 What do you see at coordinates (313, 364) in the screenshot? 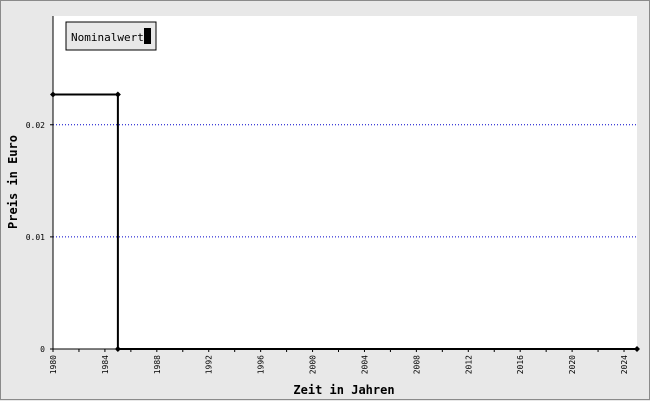
I see `x-tick-label: 2000` at bounding box center [313, 364].